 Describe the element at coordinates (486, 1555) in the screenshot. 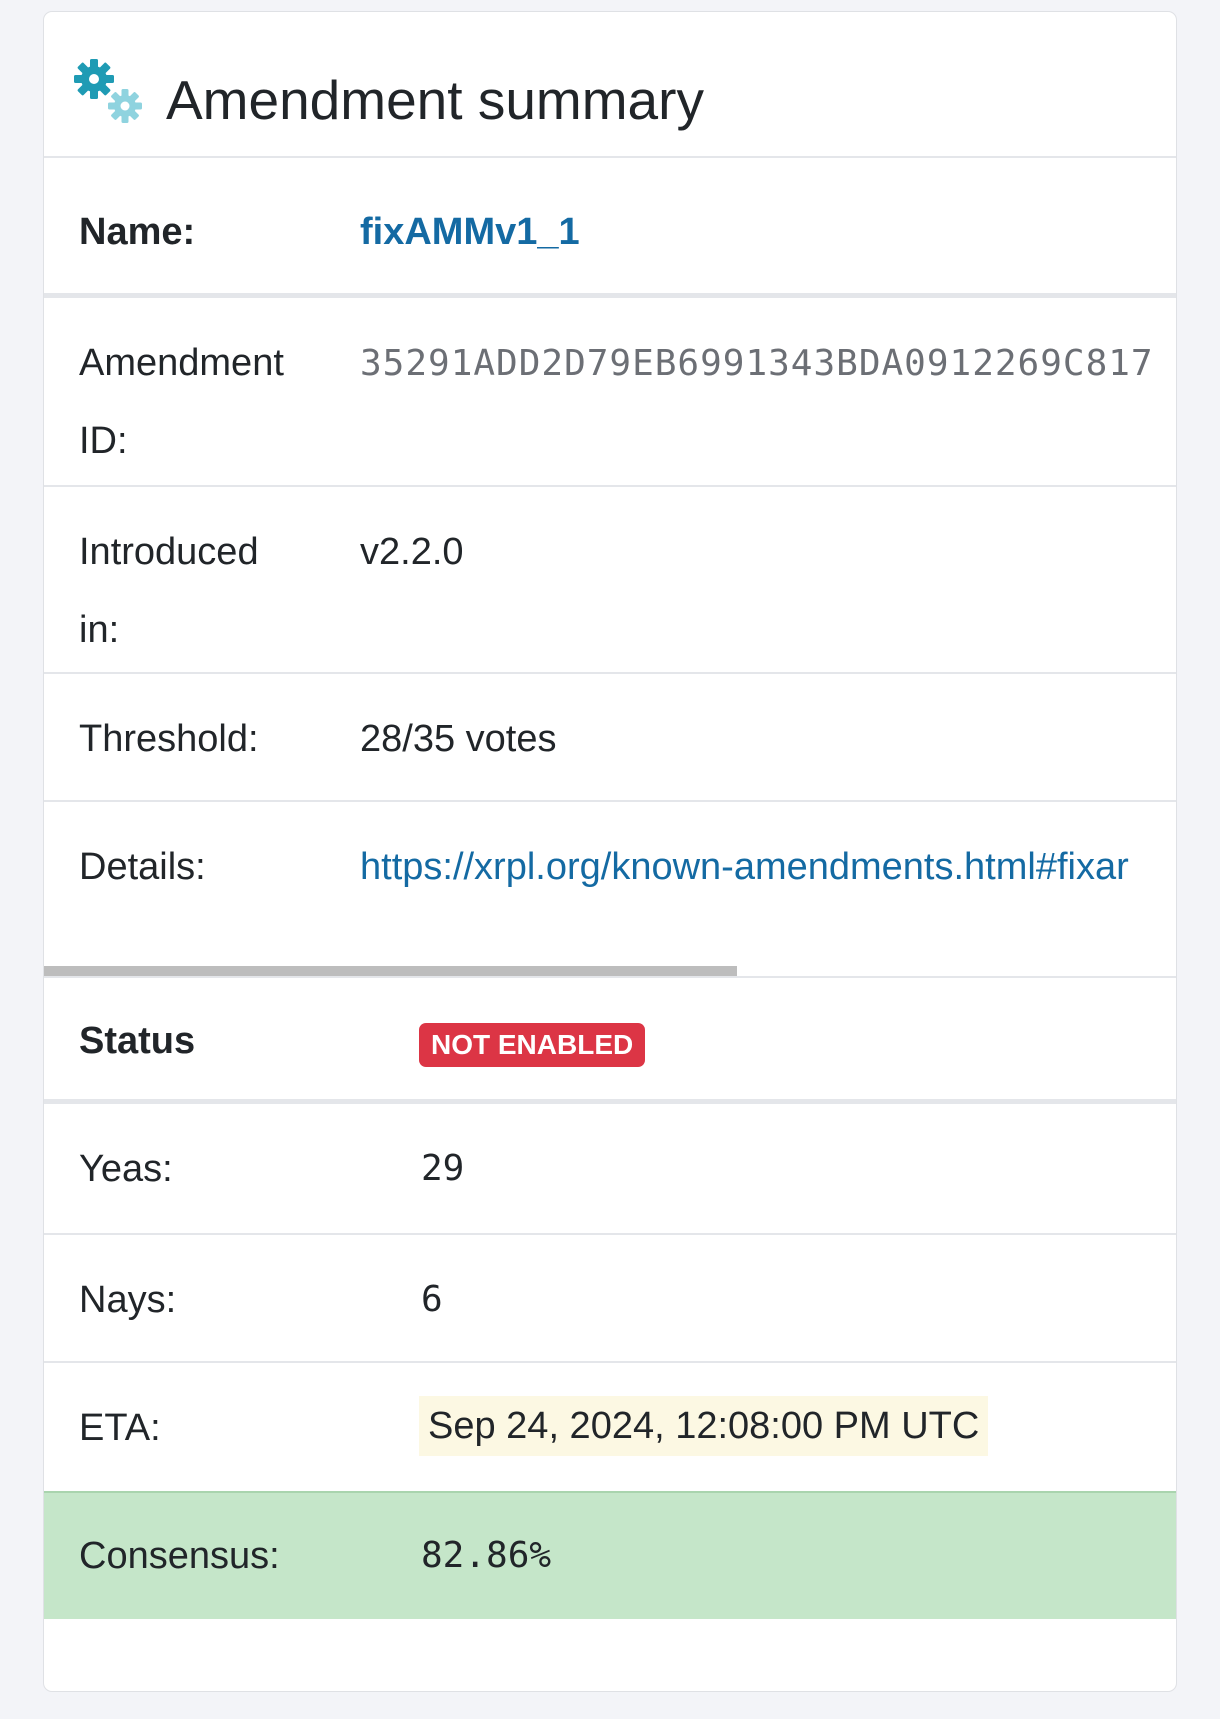

I see `consensus-value: 82.86%` at that location.